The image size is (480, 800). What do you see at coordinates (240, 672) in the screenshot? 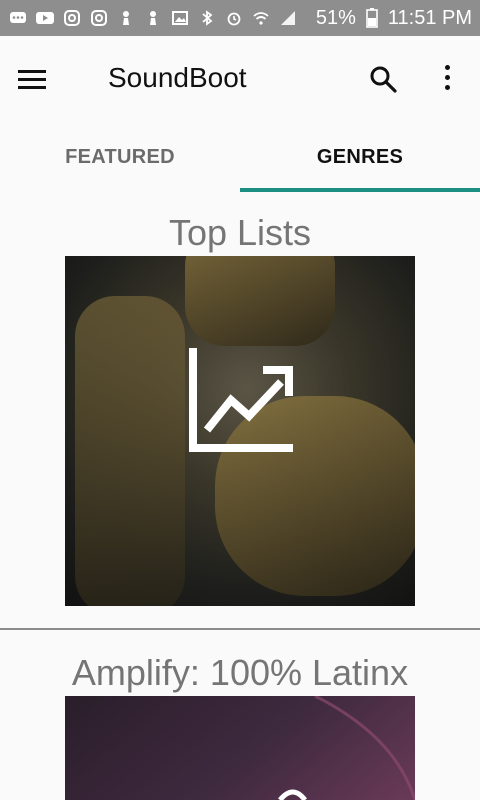
I see `section-title-amplify: Amplify: 100% Latinx` at bounding box center [240, 672].